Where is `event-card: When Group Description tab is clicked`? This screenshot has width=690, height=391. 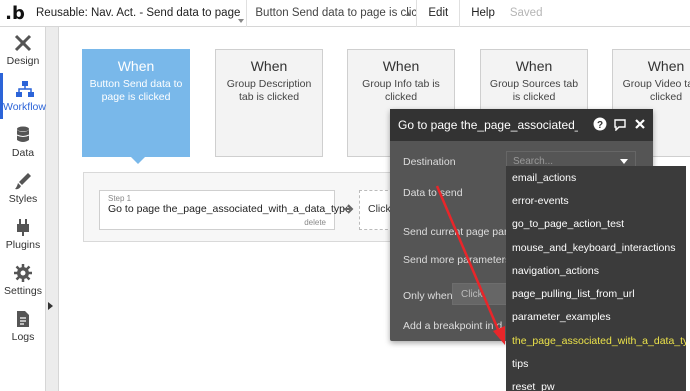
event-card: When Group Description tab is clicked is located at coordinates (269, 103).